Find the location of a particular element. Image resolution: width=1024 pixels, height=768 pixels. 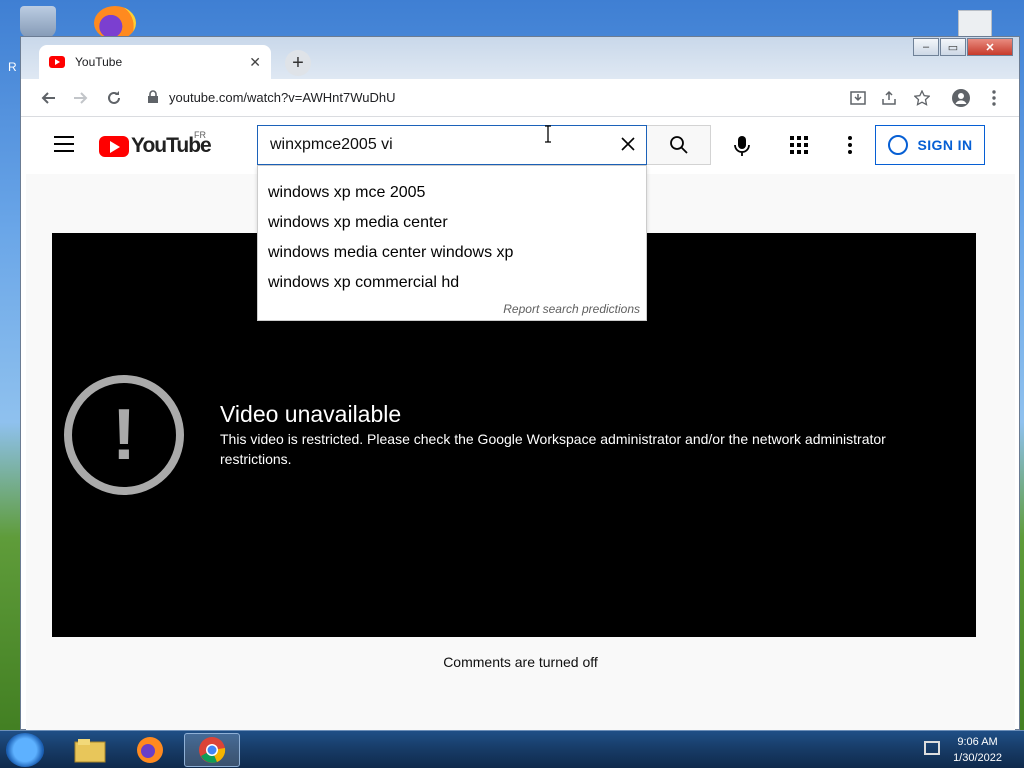

search-button is located at coordinates (679, 145).